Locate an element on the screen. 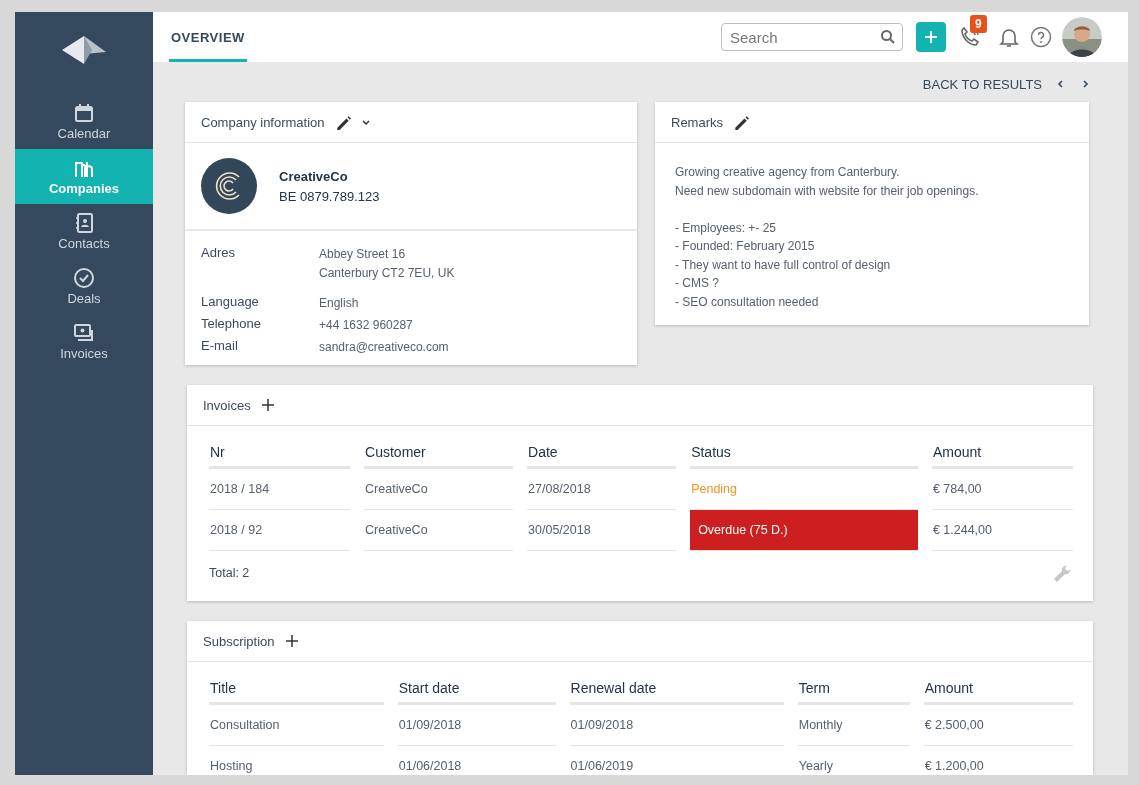 The image size is (1139, 785). calendar-icon is located at coordinates (84, 113).